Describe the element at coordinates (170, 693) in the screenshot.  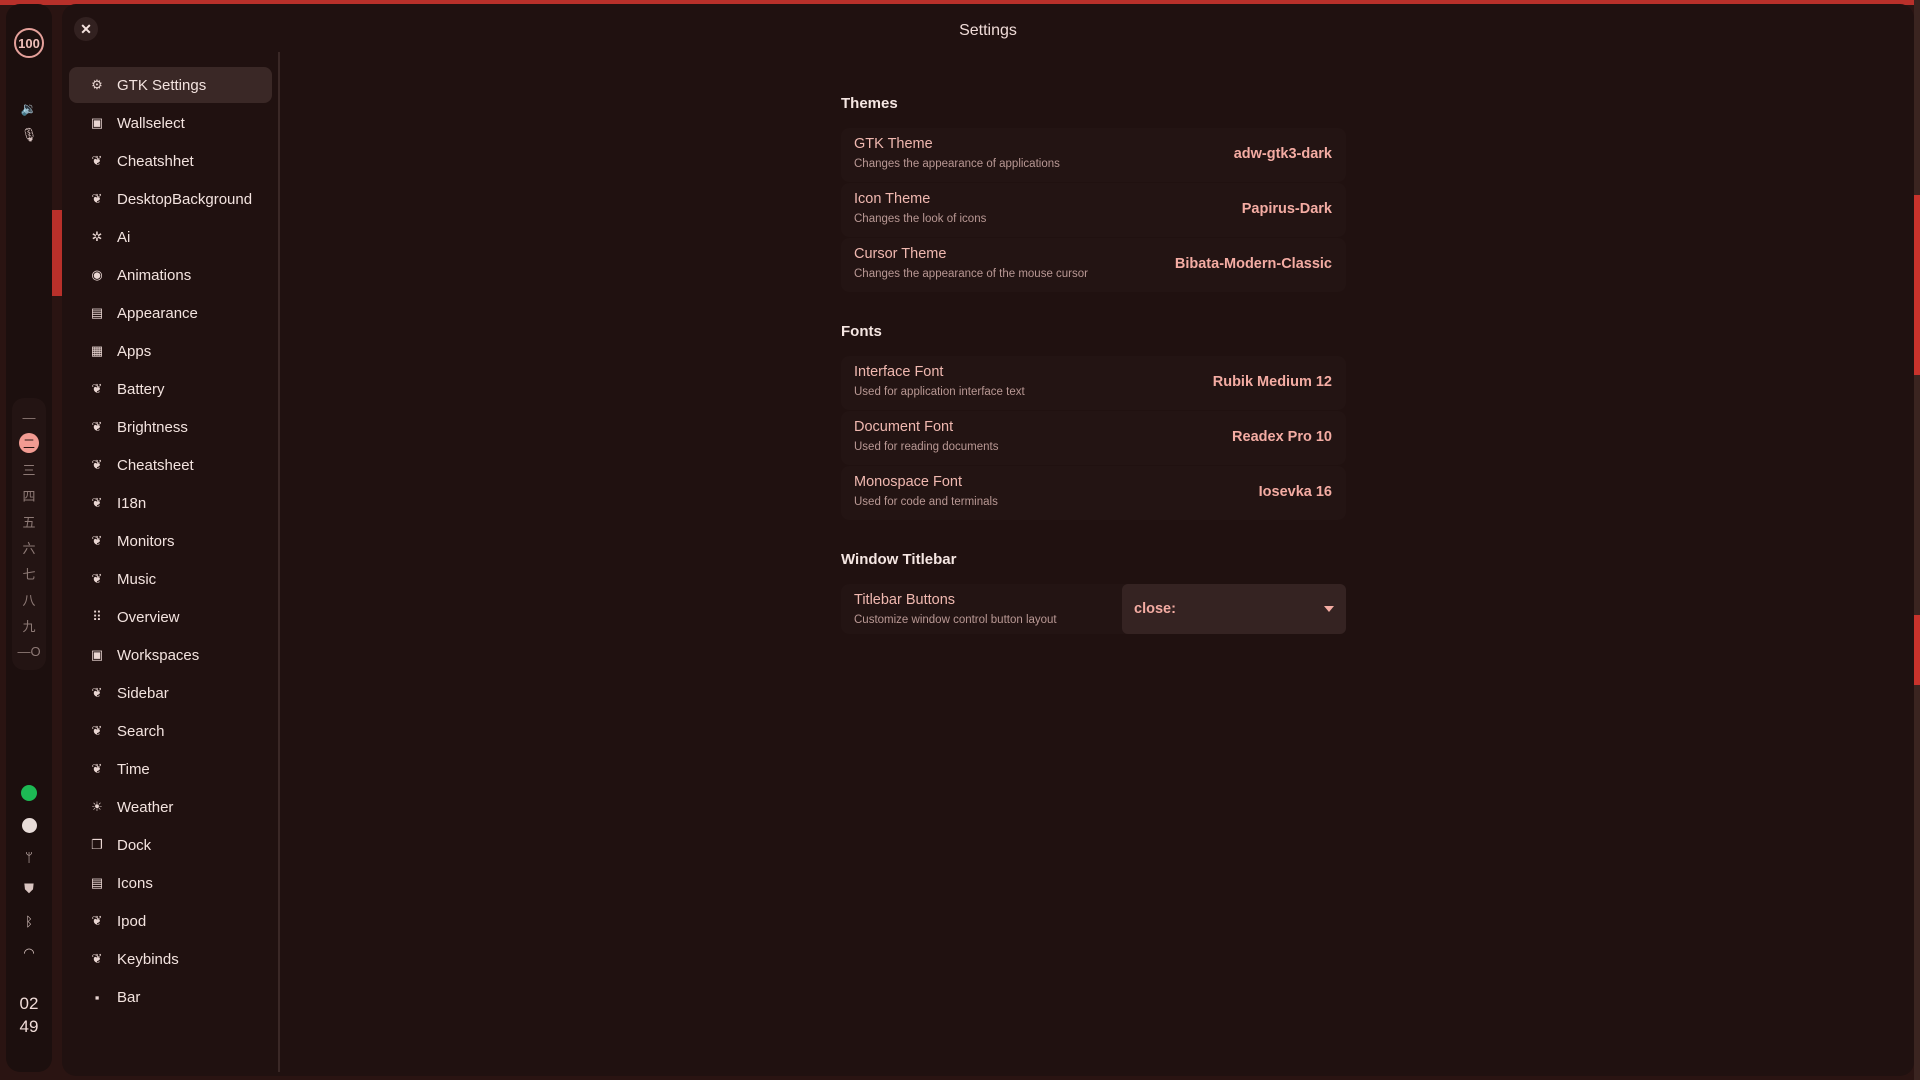
I see `sidebar-item-sidebar: ❦ Sidebar` at that location.